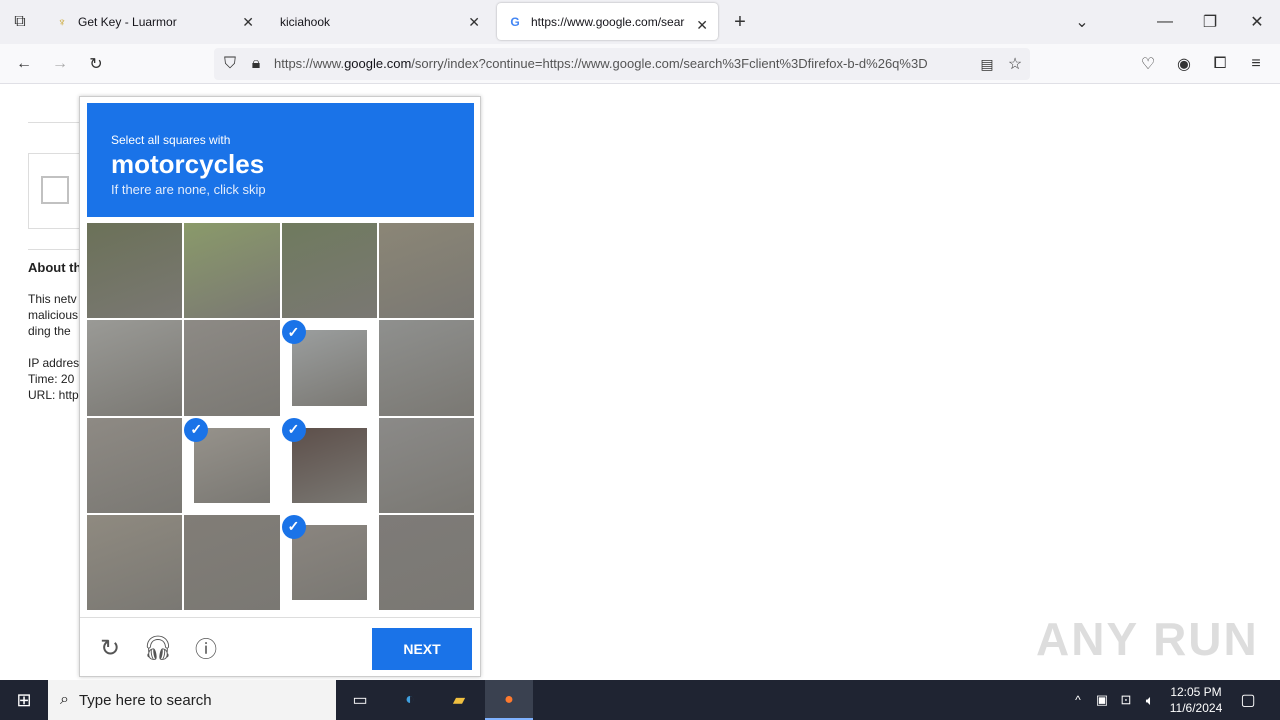 The image size is (1280, 720). I want to click on list-tabs-icon: ⌄, so click(1082, 22).